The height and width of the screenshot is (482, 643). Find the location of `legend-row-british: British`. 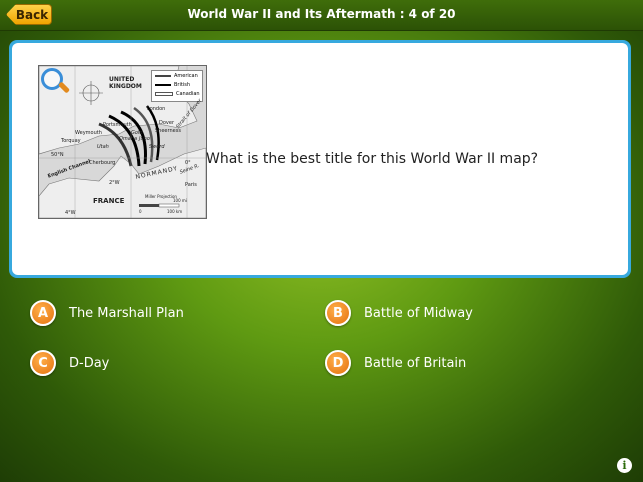

legend-row-british: British is located at coordinates (177, 84).